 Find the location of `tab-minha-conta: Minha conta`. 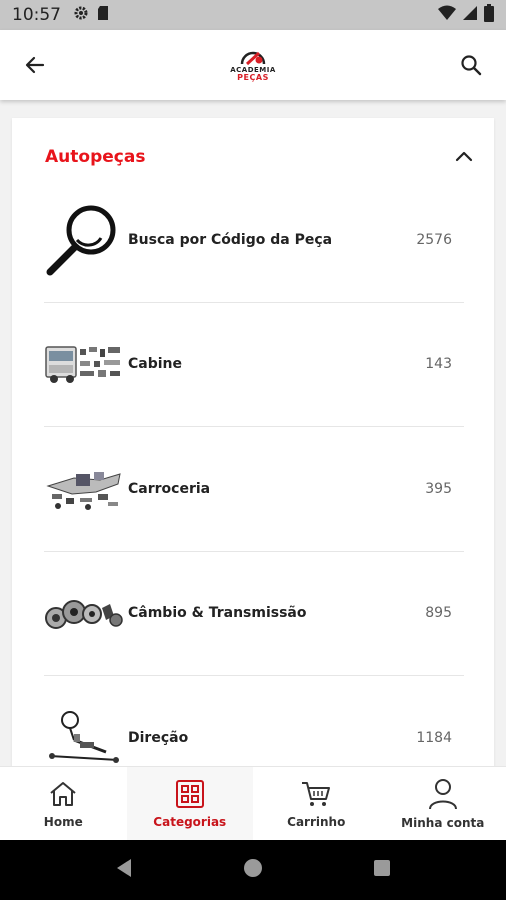

tab-minha-conta: Minha conta is located at coordinates (443, 803).